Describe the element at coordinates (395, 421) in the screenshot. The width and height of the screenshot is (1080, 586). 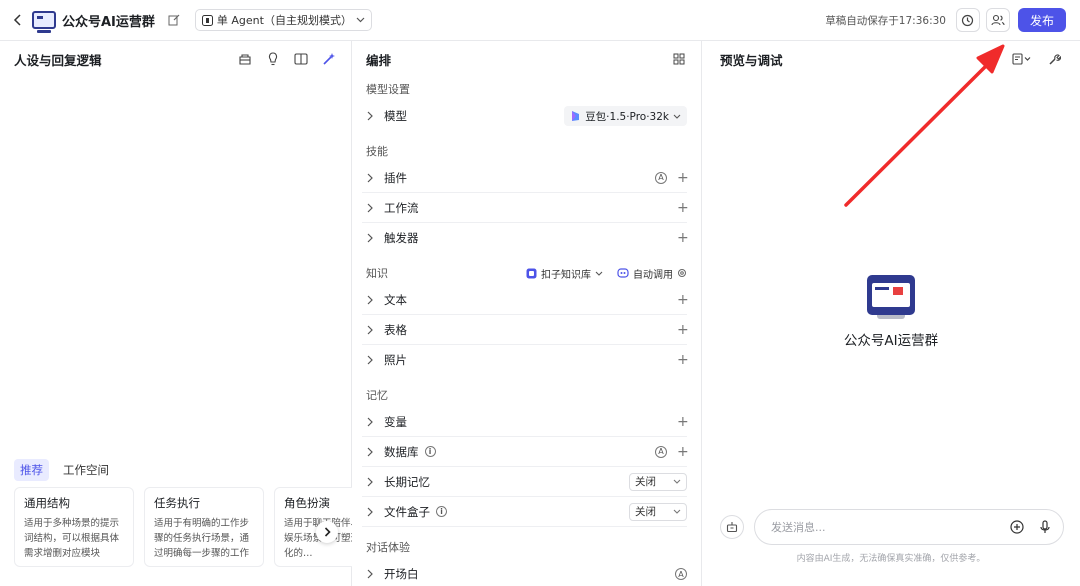
I see `memory-label: 变量` at that location.